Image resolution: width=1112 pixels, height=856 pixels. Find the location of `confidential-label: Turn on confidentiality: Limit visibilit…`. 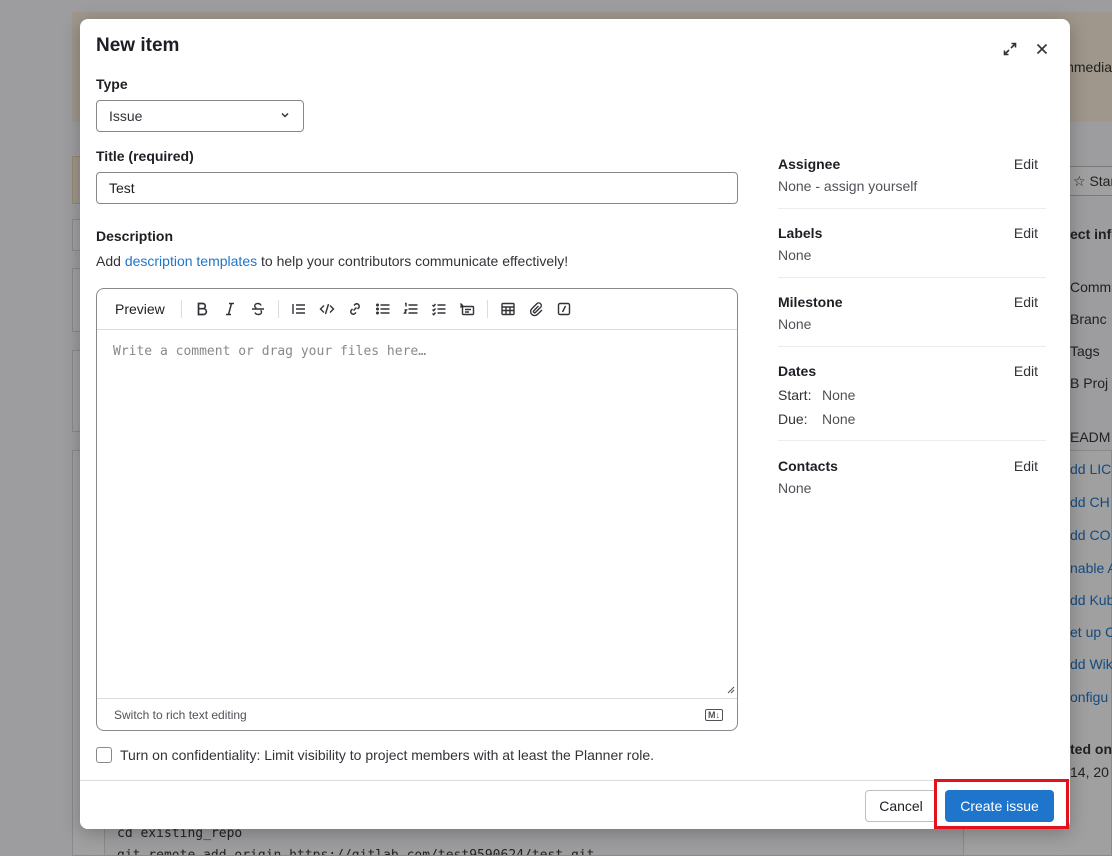

confidential-label: Turn on confidentiality: Limit visibilit… is located at coordinates (387, 755).